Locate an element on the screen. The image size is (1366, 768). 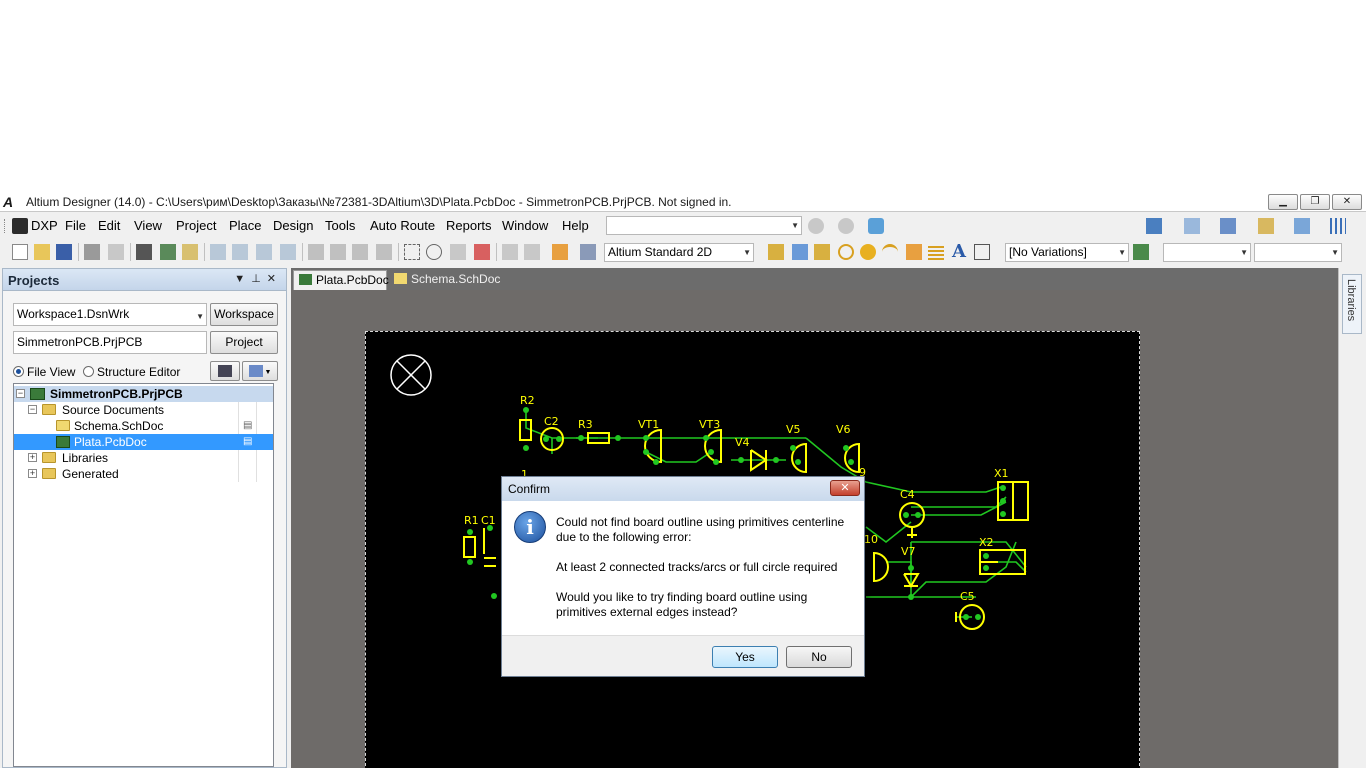
move-icon is located at coordinates (434, 252).